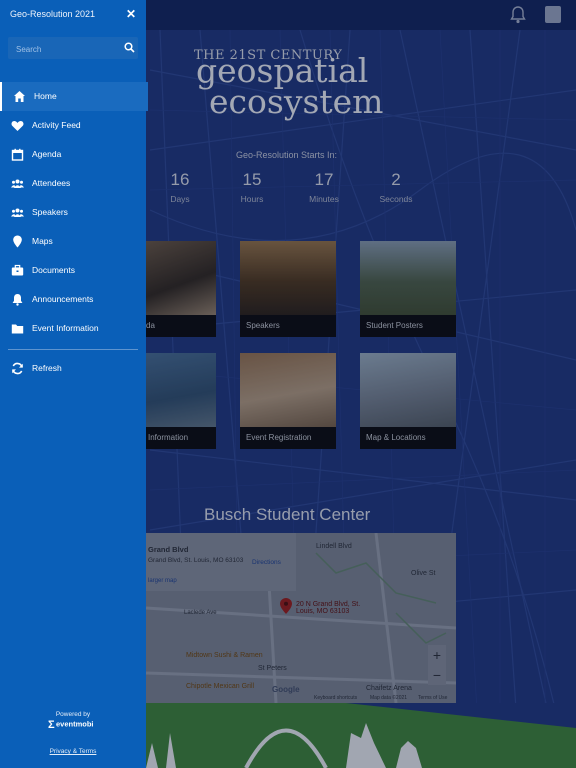  What do you see at coordinates (75, 724) in the screenshot?
I see `brand-name: eventmobi` at bounding box center [75, 724].